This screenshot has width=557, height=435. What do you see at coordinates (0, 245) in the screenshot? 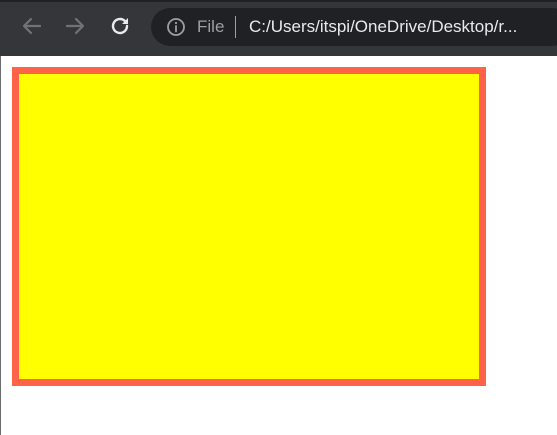
I see `window-left-edge` at bounding box center [0, 245].